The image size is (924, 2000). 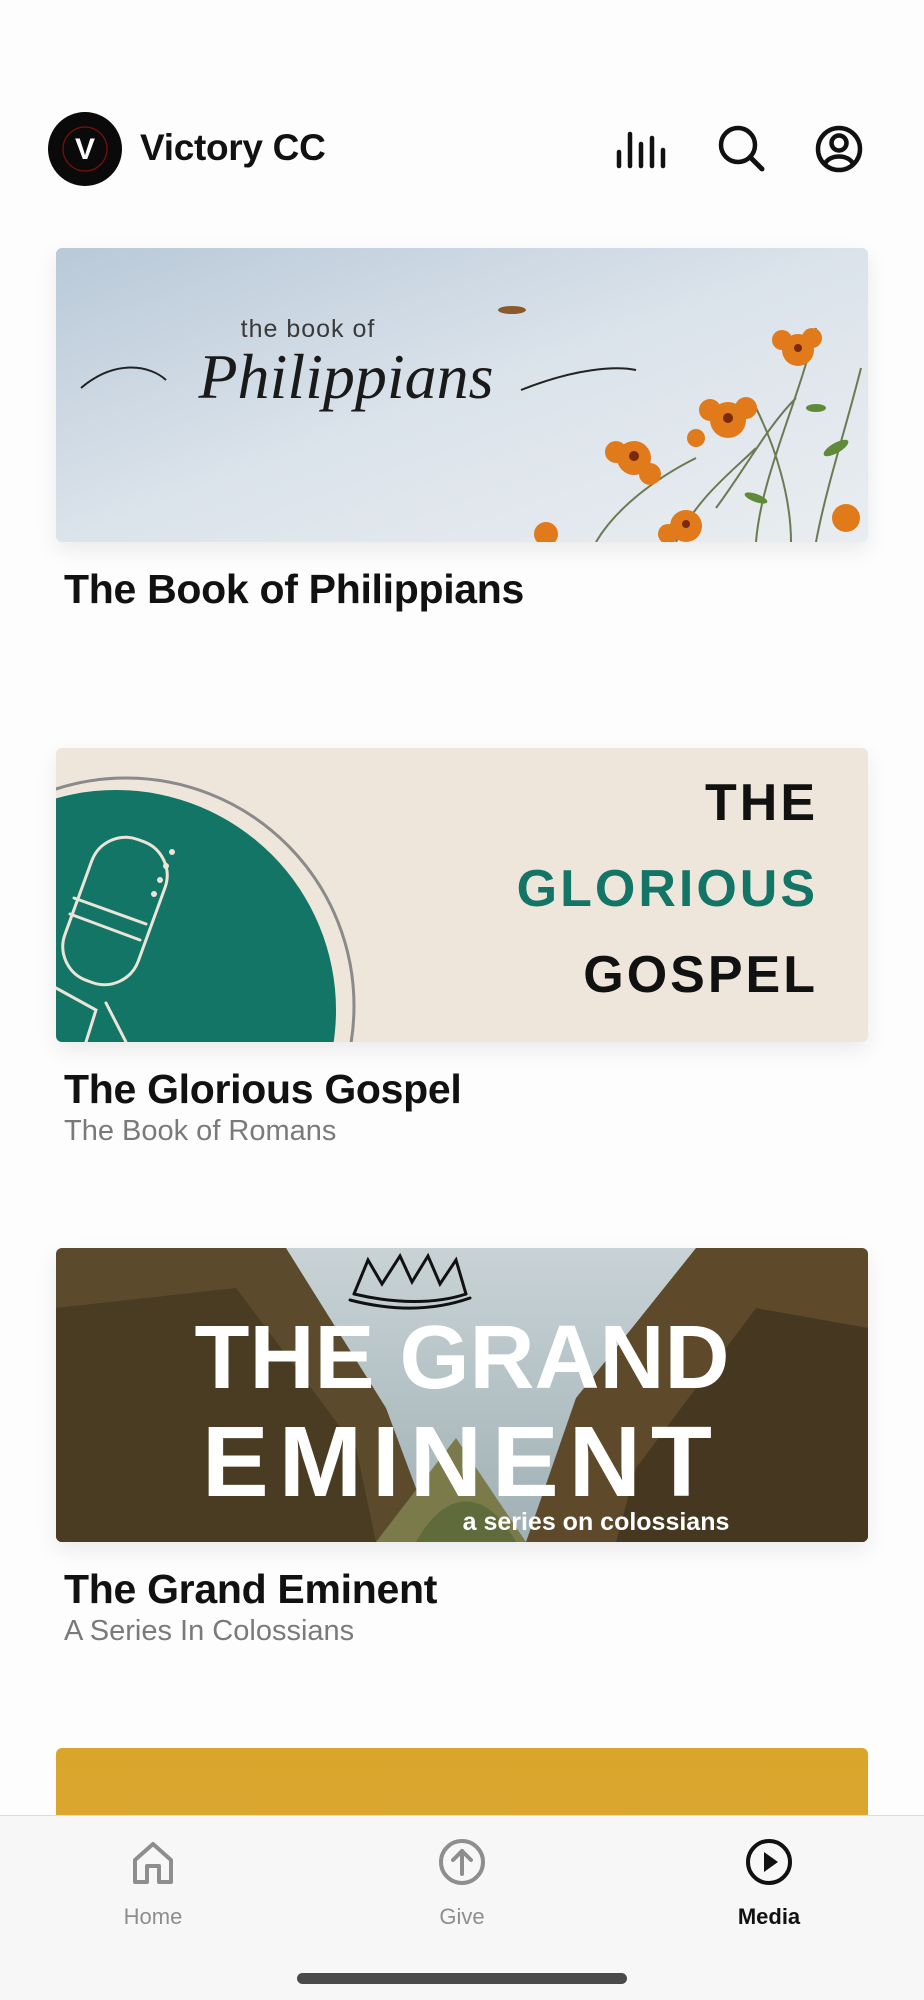 What do you see at coordinates (769, 1862) in the screenshot?
I see `play-icon` at bounding box center [769, 1862].